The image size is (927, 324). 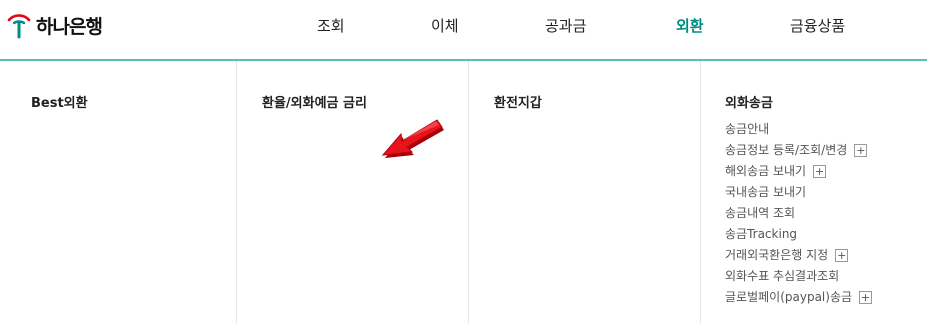 I want to click on submenu-item-check-collection: 외화수표 추심결과조회, so click(x=798, y=276).